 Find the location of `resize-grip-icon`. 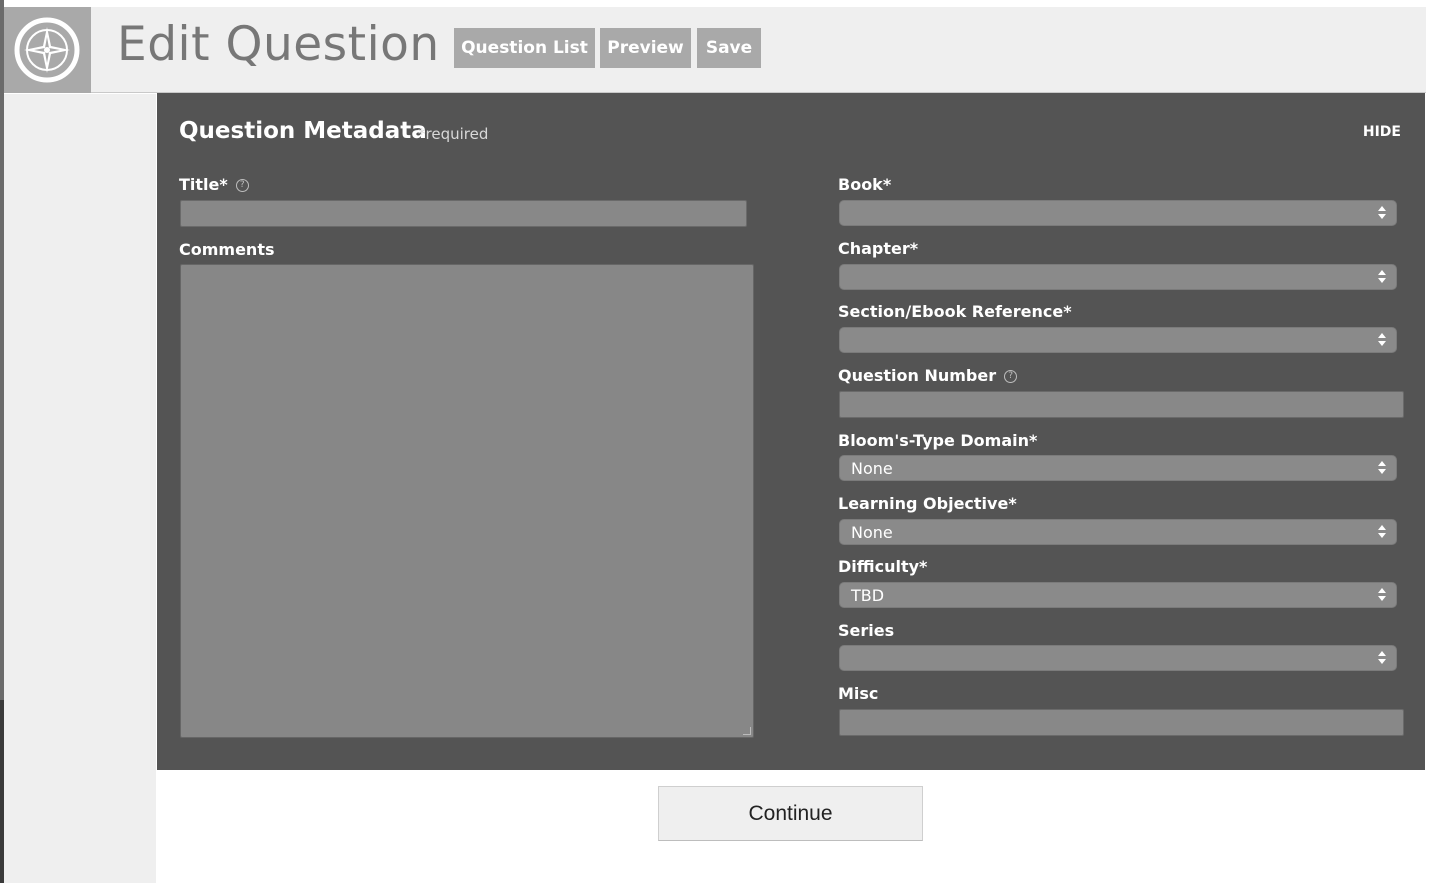

resize-grip-icon is located at coordinates (747, 731).